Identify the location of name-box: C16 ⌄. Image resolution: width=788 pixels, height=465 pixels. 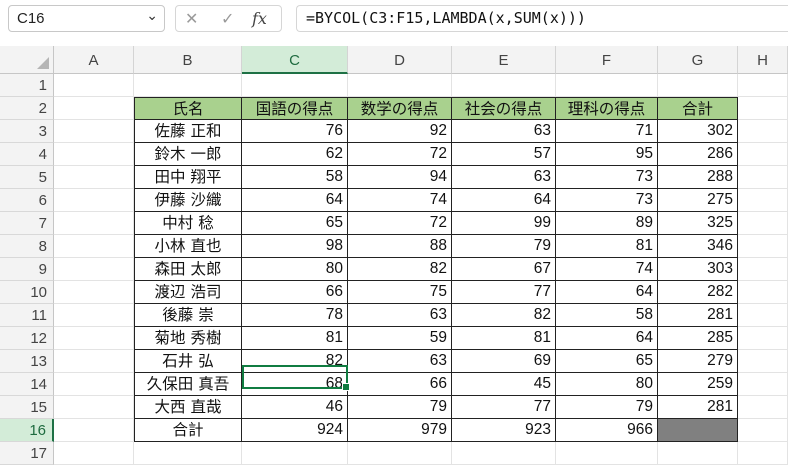
(86, 18).